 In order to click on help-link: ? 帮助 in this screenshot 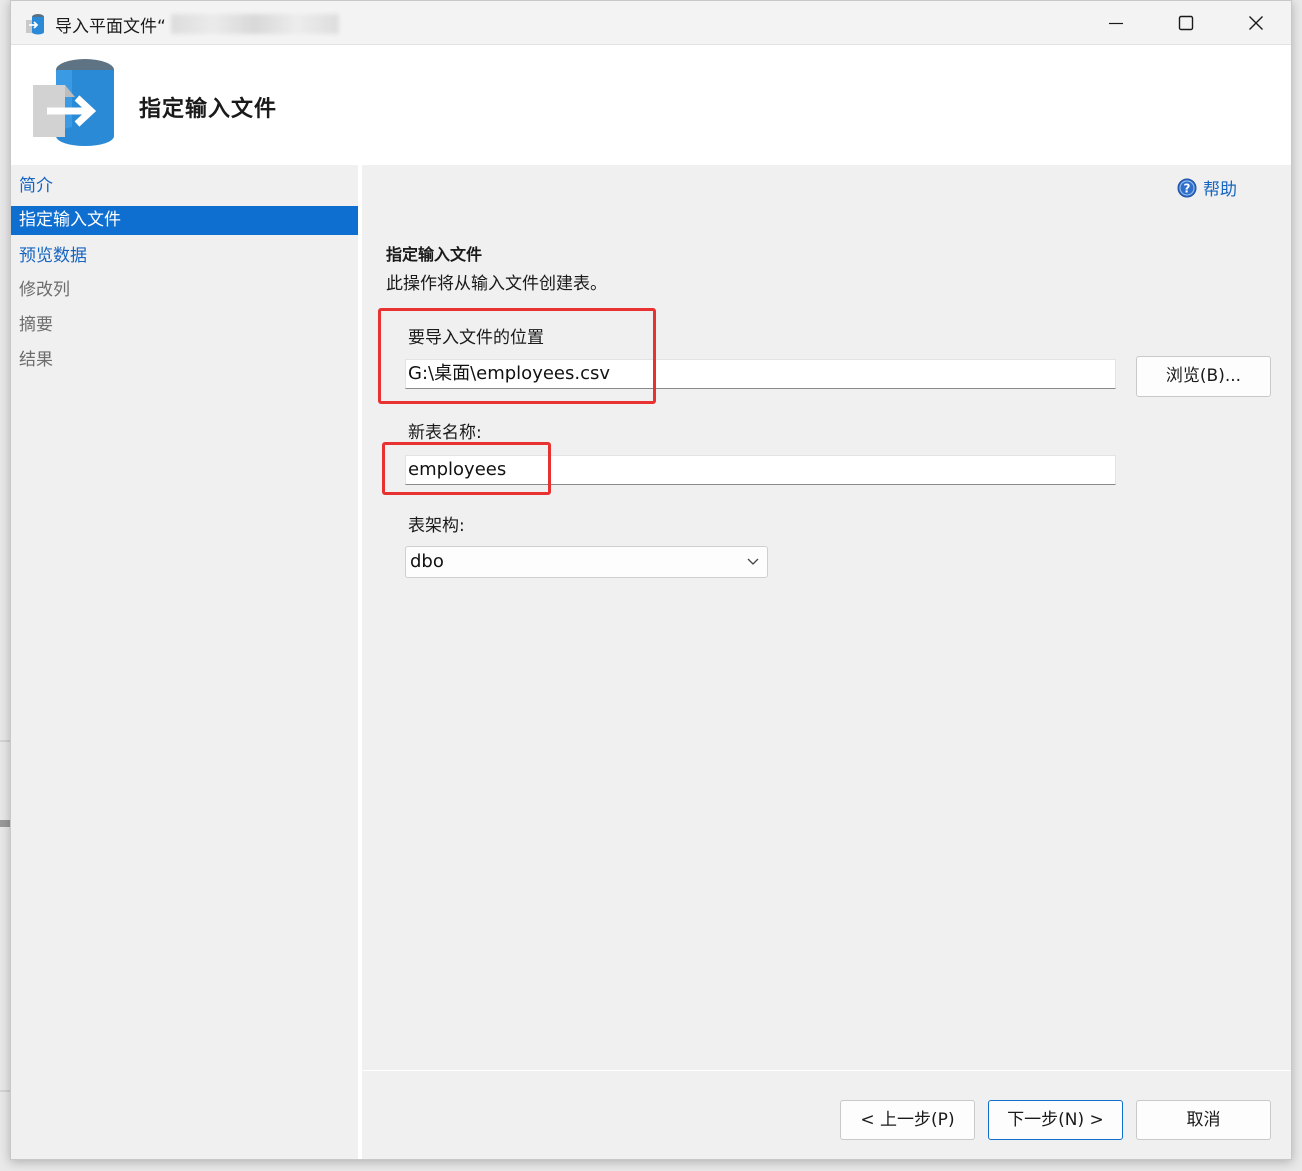, I will do `click(1207, 187)`.